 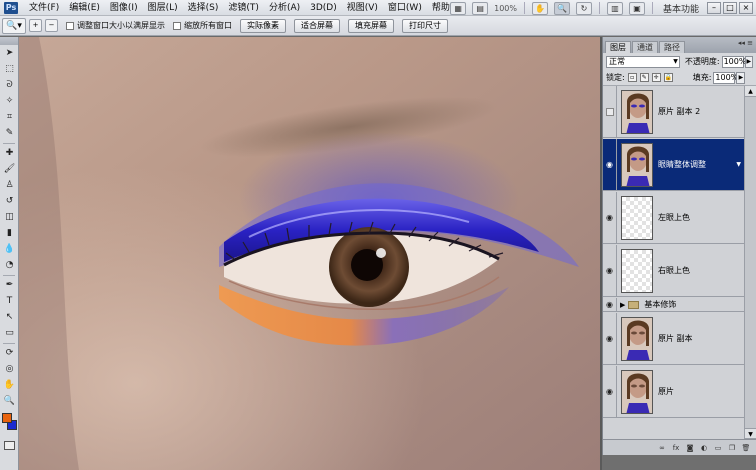 I want to click on clone-stamp-tool-icon: ♙, so click(x=9, y=185).